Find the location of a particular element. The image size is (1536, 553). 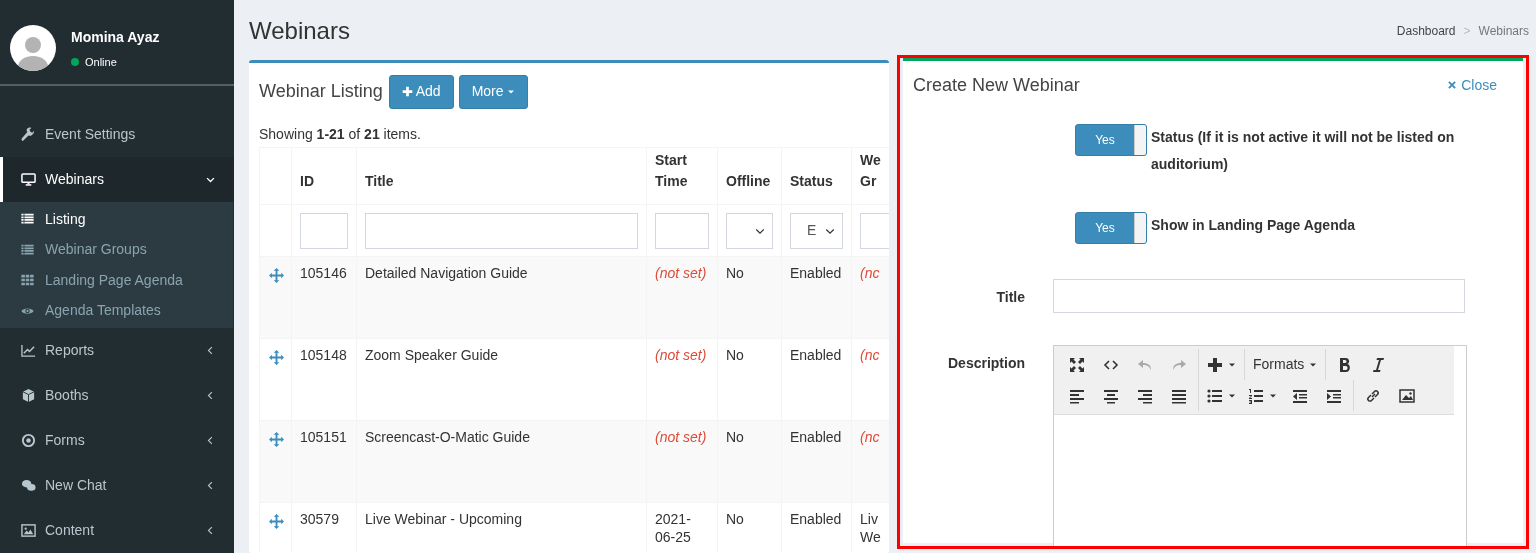

sidebar-item: Event Settings is located at coordinates (117, 134).